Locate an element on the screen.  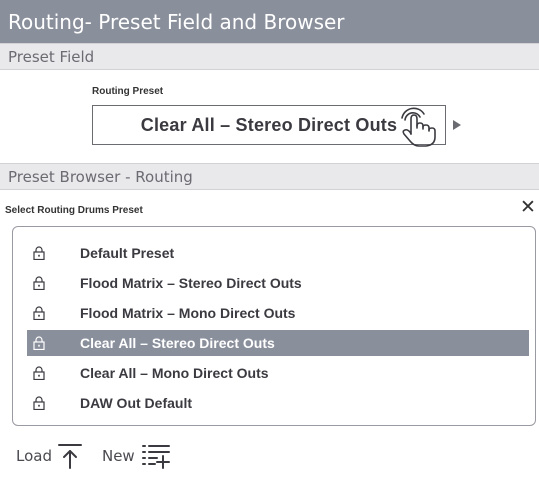
load-label: Load is located at coordinates (34, 456).